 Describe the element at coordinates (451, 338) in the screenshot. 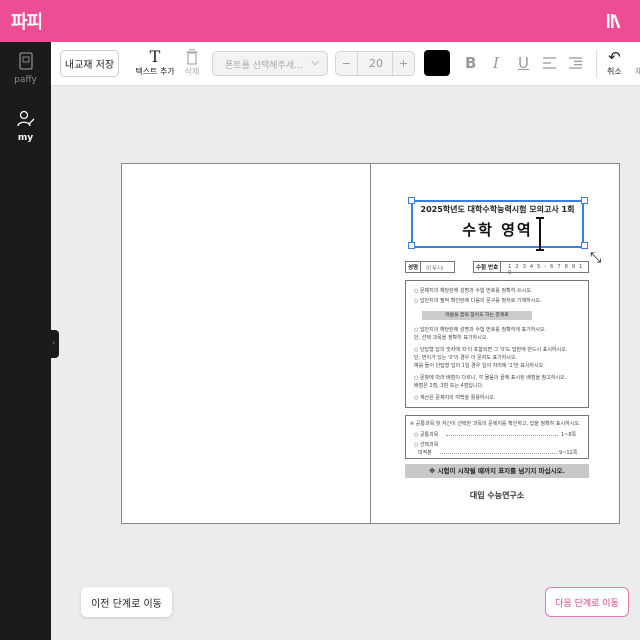

I see `instruction-line: 단, 선택 과목을 정확히 표기하시오.` at that location.